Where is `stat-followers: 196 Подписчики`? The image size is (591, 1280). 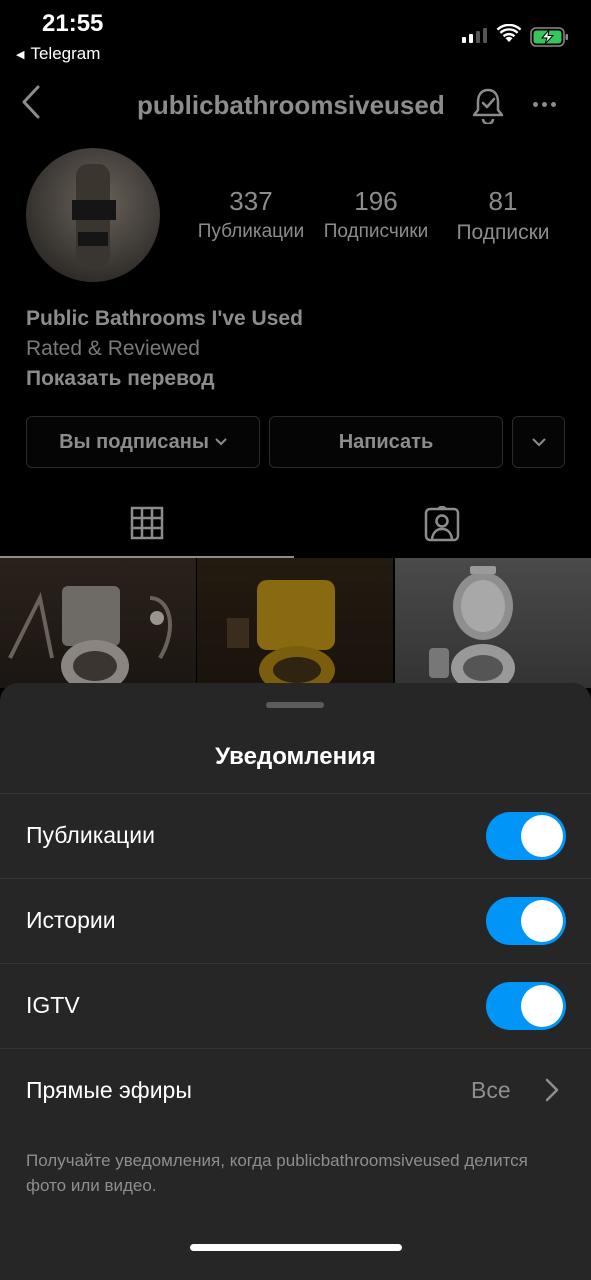
stat-followers: 196 Подписчики is located at coordinates (376, 214).